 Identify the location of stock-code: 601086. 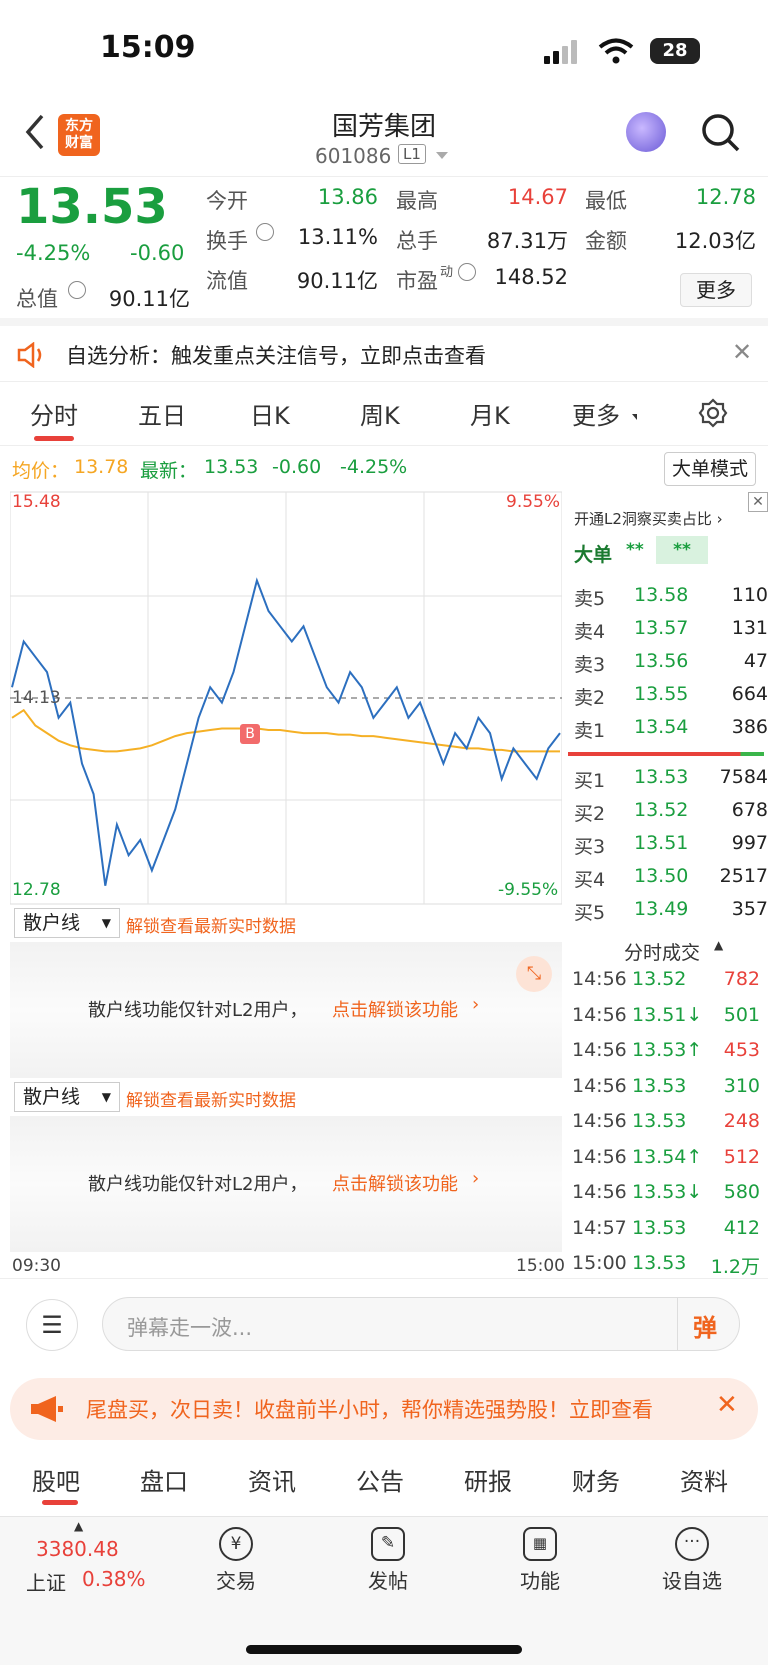
(353, 156).